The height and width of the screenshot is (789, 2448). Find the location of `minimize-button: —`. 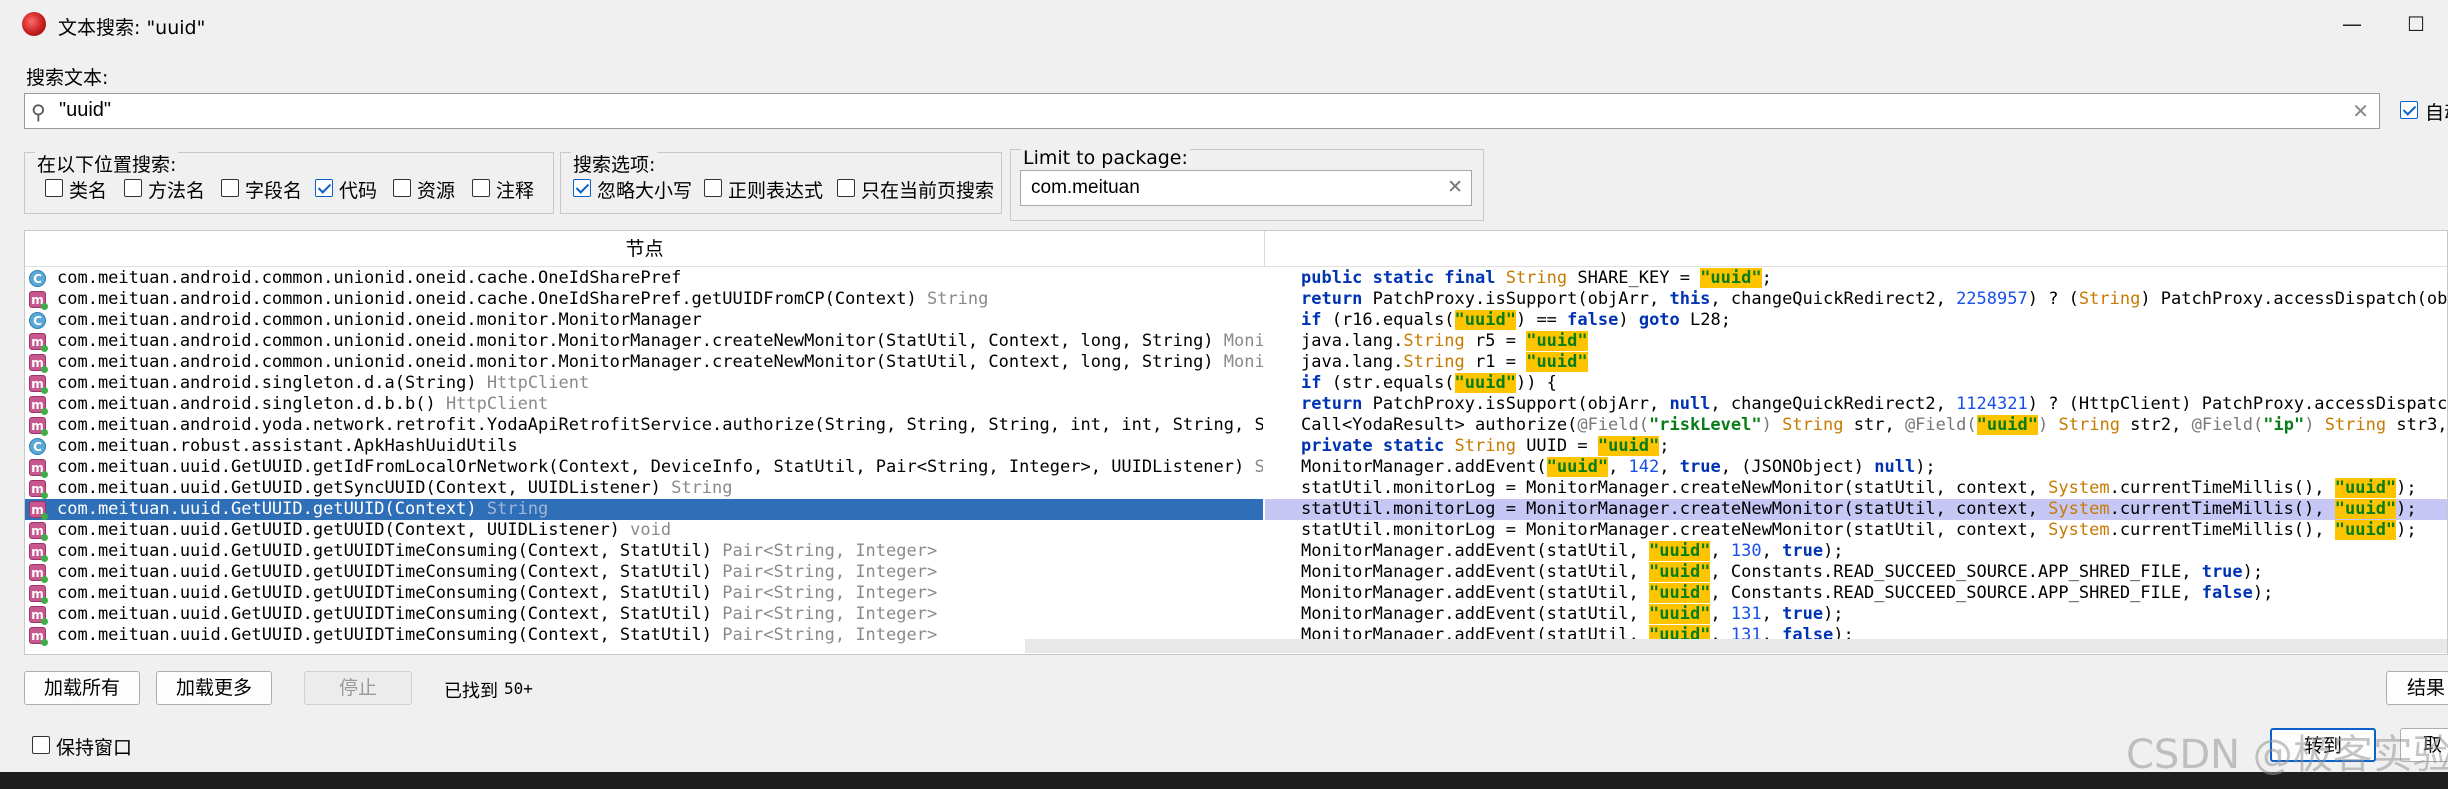

minimize-button: — is located at coordinates (2352, 24).